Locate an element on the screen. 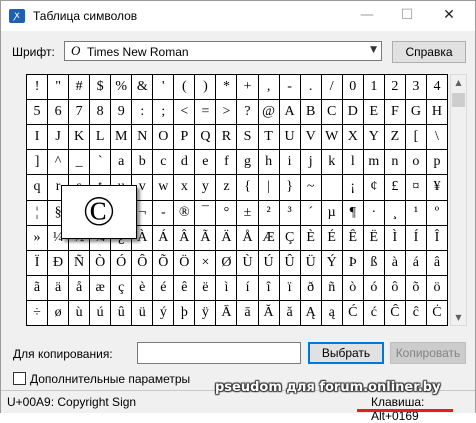 The width and height of the screenshot is (476, 423). character-cell: ¶ is located at coordinates (353, 213).